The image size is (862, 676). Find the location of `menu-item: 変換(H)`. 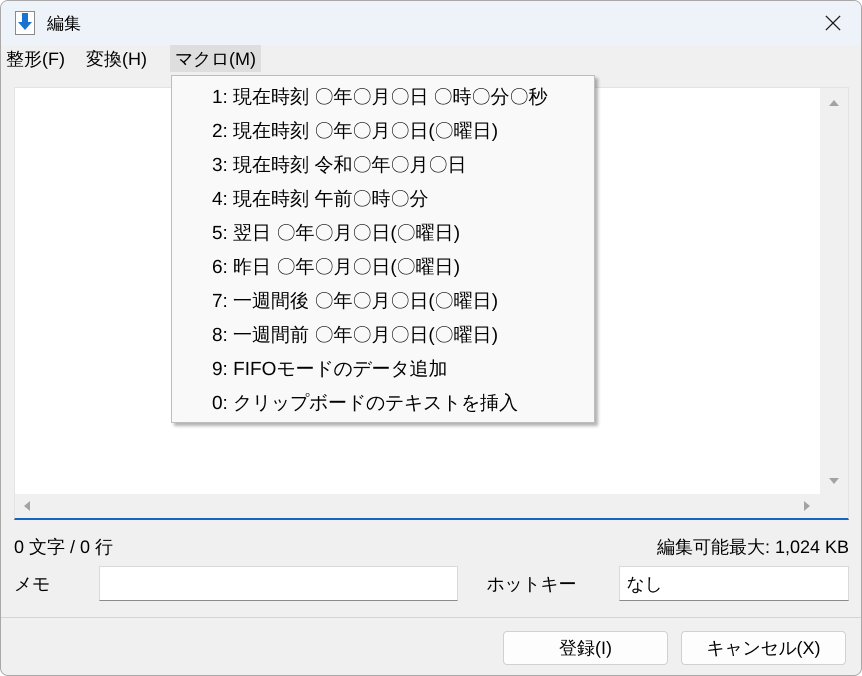

menu-item: 変換(H) is located at coordinates (116, 58).